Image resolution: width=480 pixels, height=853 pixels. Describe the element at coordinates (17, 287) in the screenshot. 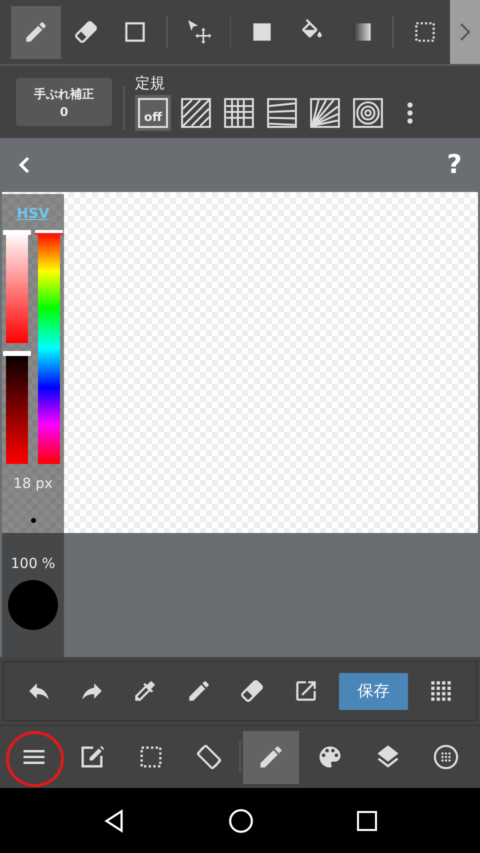

I see `saturation-slider` at that location.